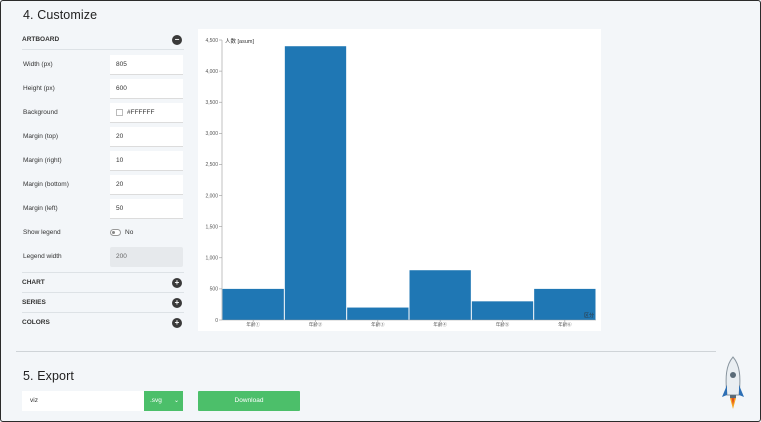 The image size is (761, 422). I want to click on download-button: Download, so click(249, 401).